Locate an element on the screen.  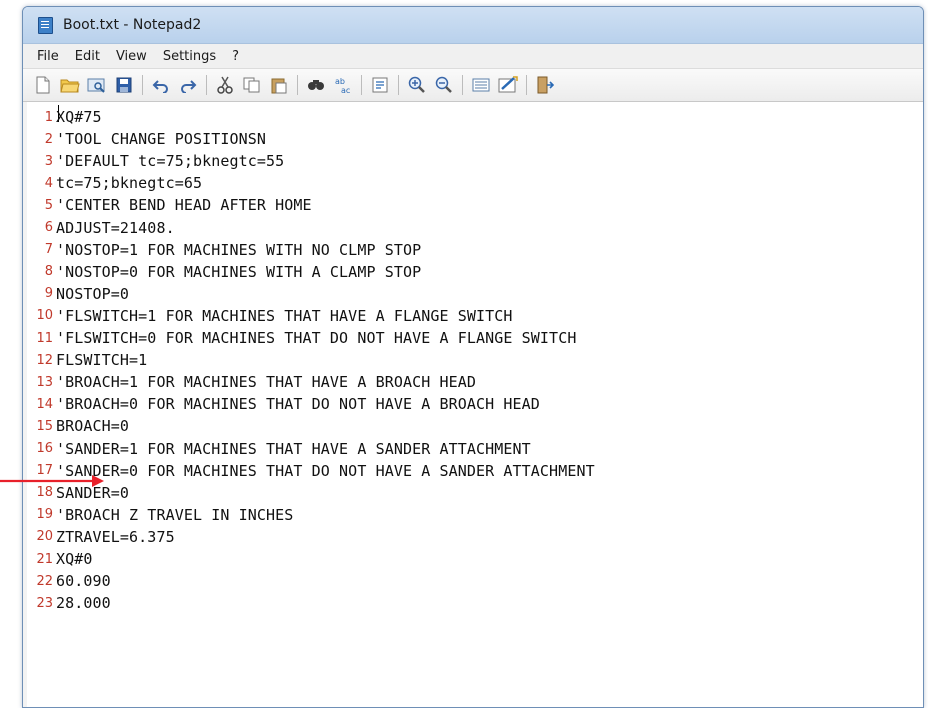
redo-icon is located at coordinates (188, 85).